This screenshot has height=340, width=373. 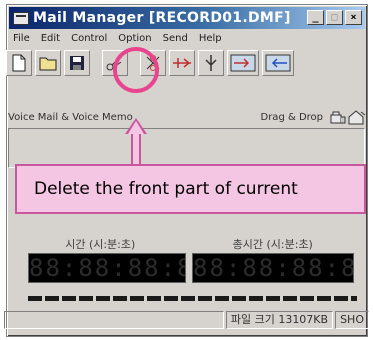 I want to click on voice-mail-label: Voice Mail & Voice Memo, so click(x=70, y=117).